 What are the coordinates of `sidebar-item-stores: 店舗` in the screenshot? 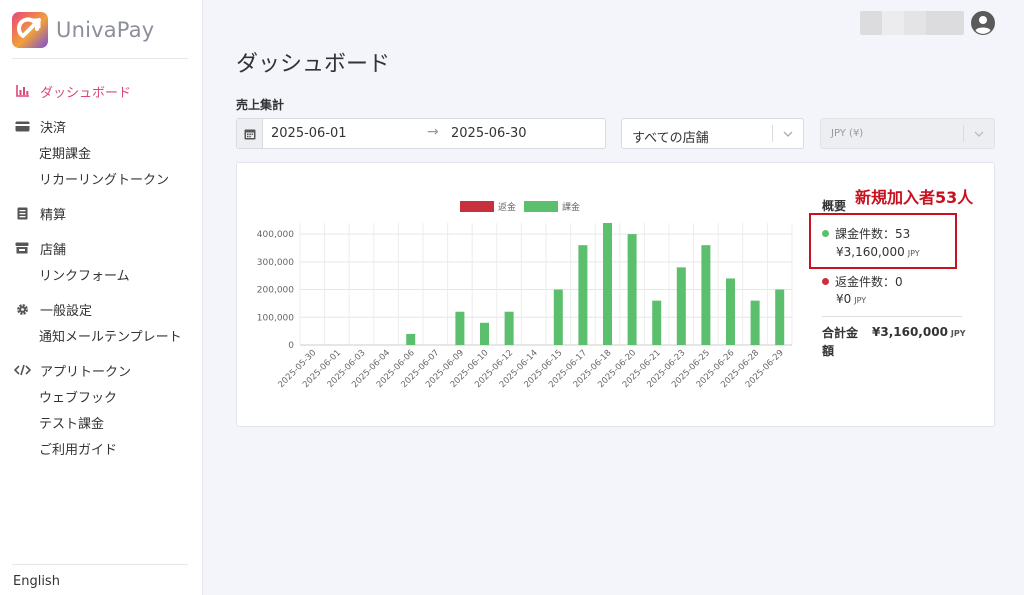 It's located at (101, 248).